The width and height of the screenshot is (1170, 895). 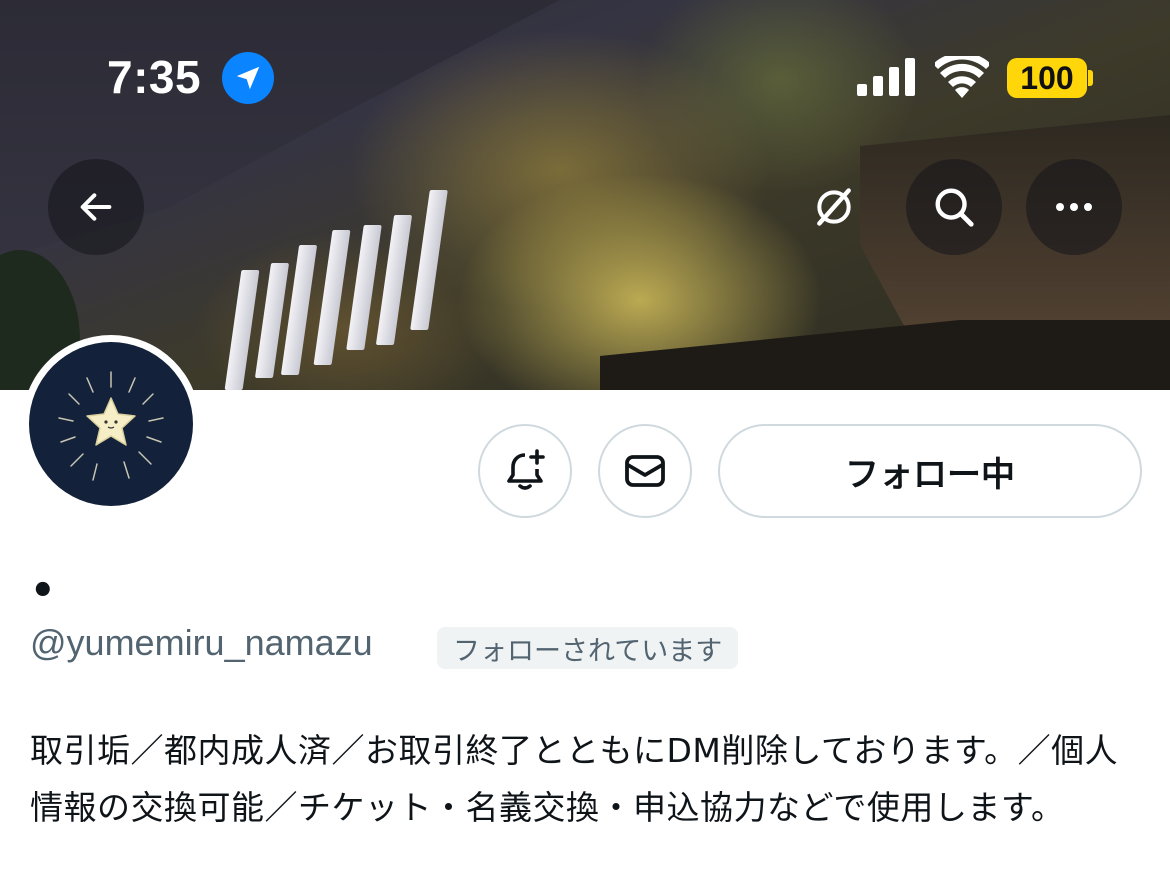 What do you see at coordinates (201, 642) in the screenshot?
I see `user-handle: @yumemiru_namazu` at bounding box center [201, 642].